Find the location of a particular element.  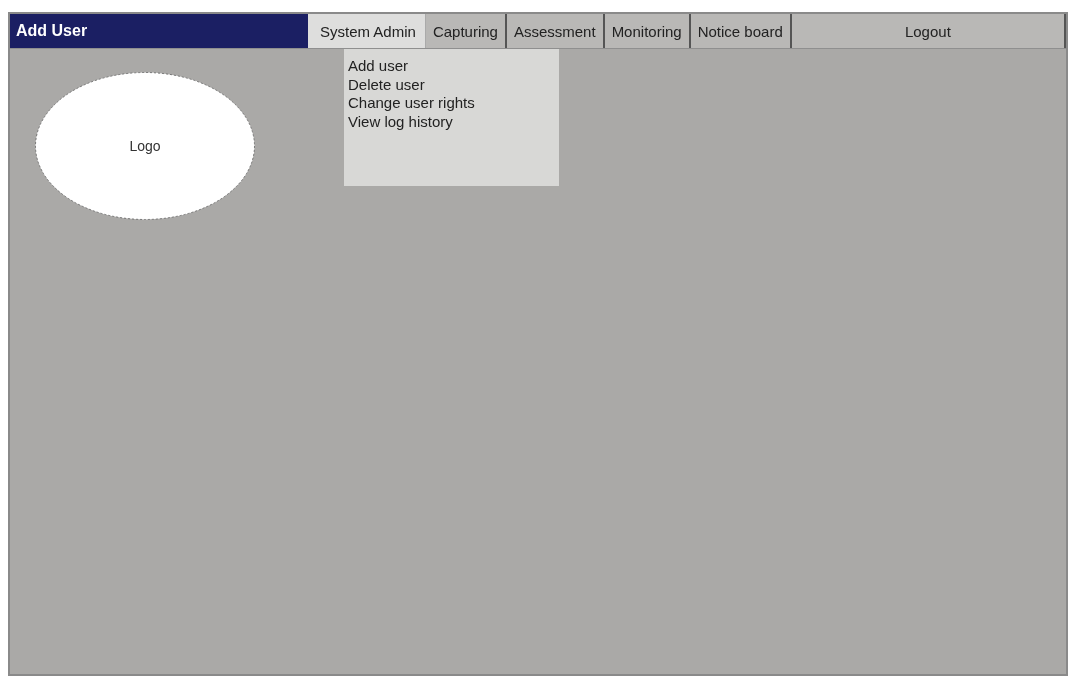

nav-tab: Monitoring is located at coordinates (647, 31).